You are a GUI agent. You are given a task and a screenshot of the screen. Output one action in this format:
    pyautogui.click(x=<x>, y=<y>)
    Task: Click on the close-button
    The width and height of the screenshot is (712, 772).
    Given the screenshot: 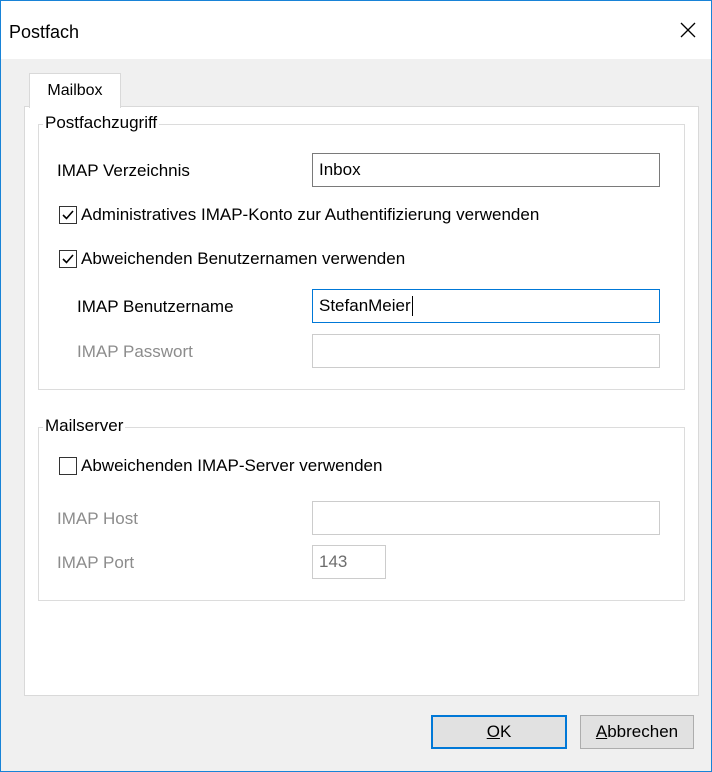 What is the action you would take?
    pyautogui.click(x=688, y=30)
    